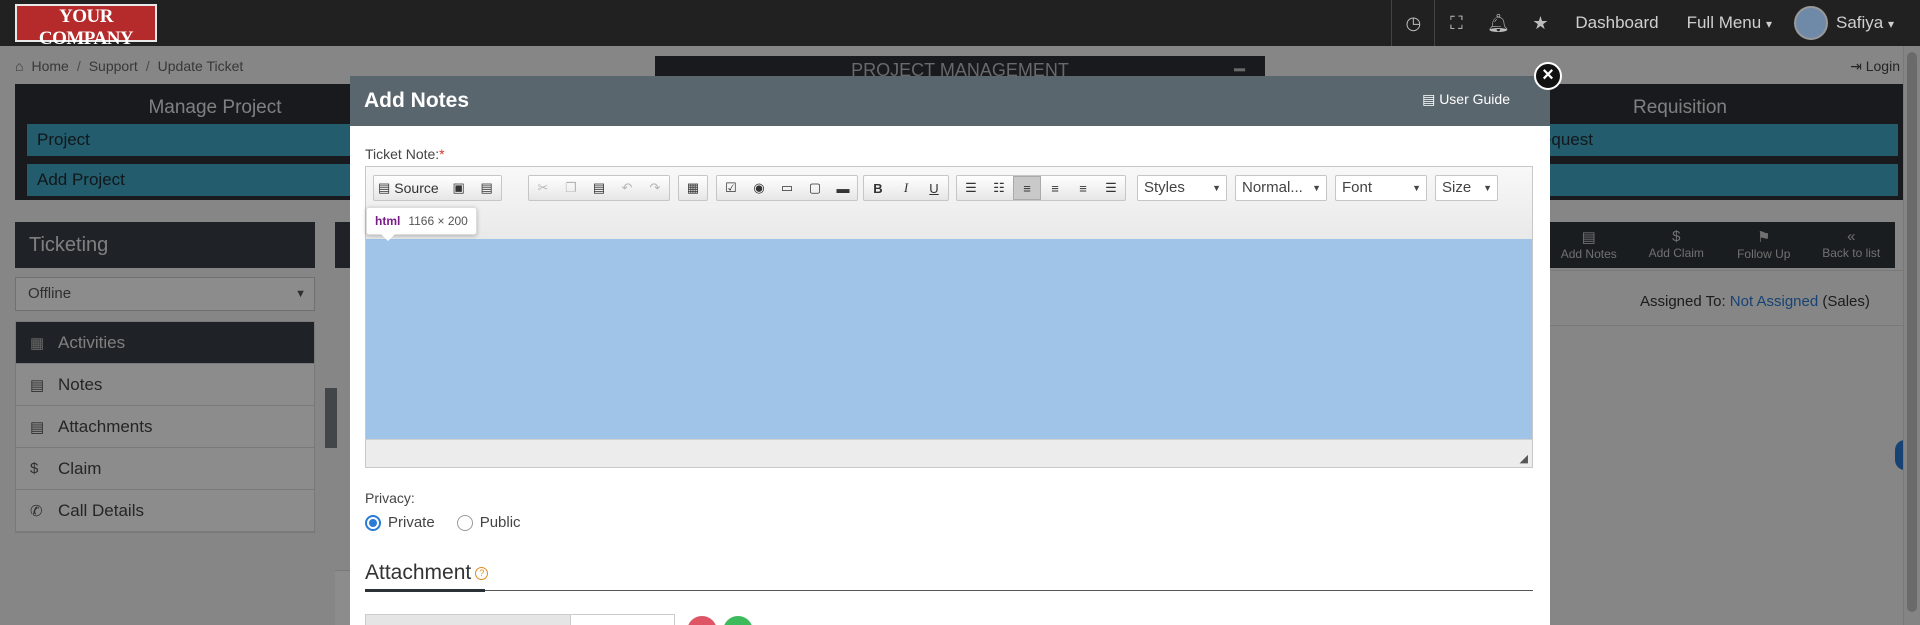  What do you see at coordinates (759, 188) in the screenshot?
I see `radio-icon: ◉` at bounding box center [759, 188].